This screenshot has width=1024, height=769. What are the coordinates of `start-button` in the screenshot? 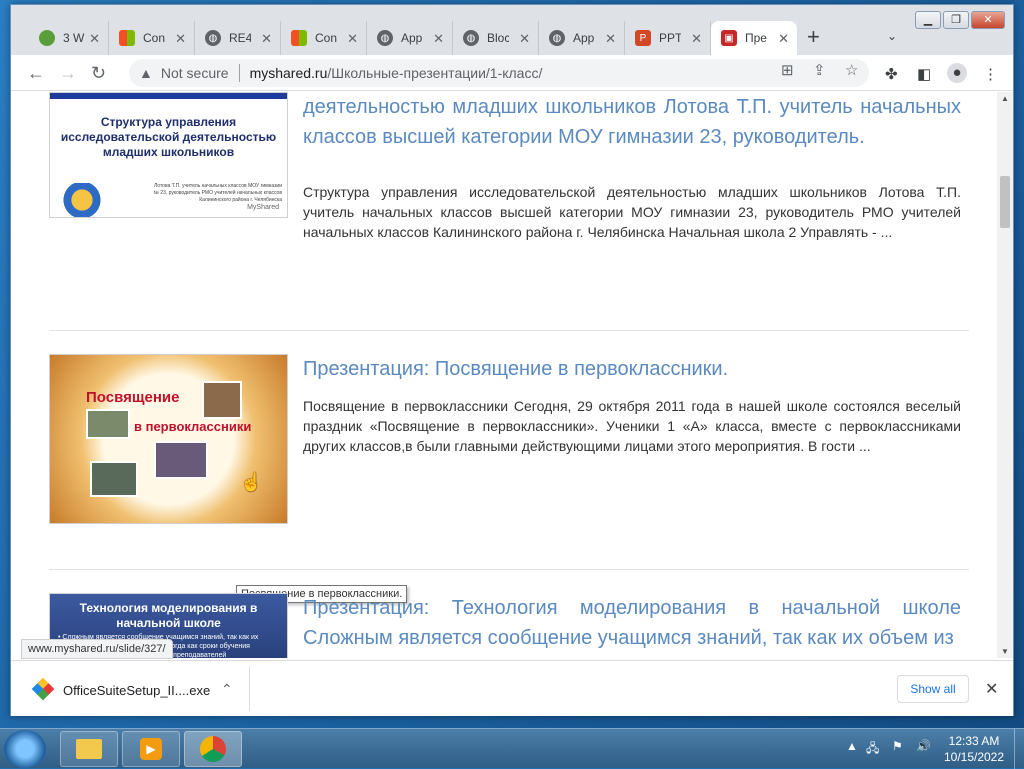 It's located at (25, 749).